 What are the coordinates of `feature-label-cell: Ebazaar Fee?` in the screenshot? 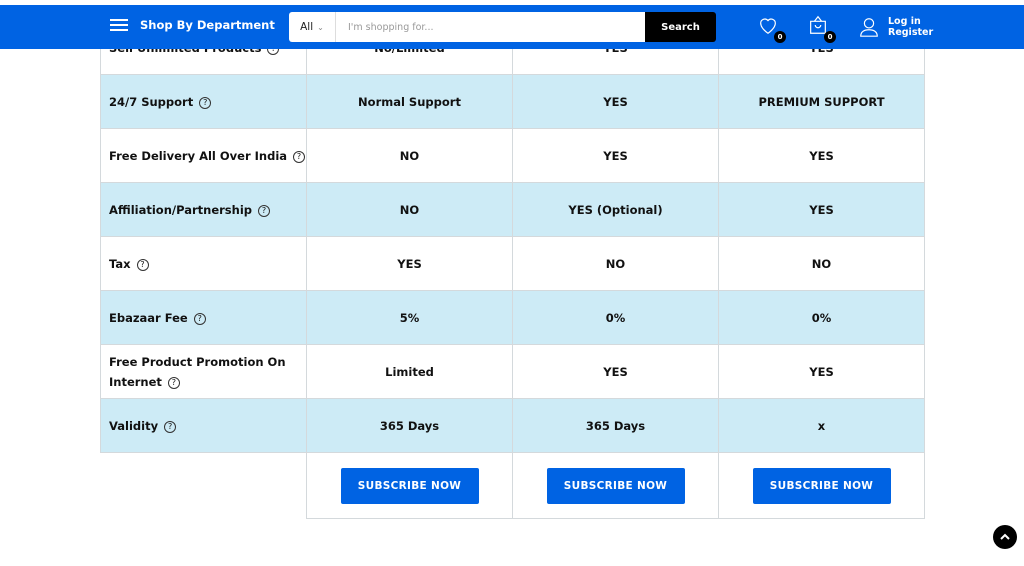 It's located at (203, 317).